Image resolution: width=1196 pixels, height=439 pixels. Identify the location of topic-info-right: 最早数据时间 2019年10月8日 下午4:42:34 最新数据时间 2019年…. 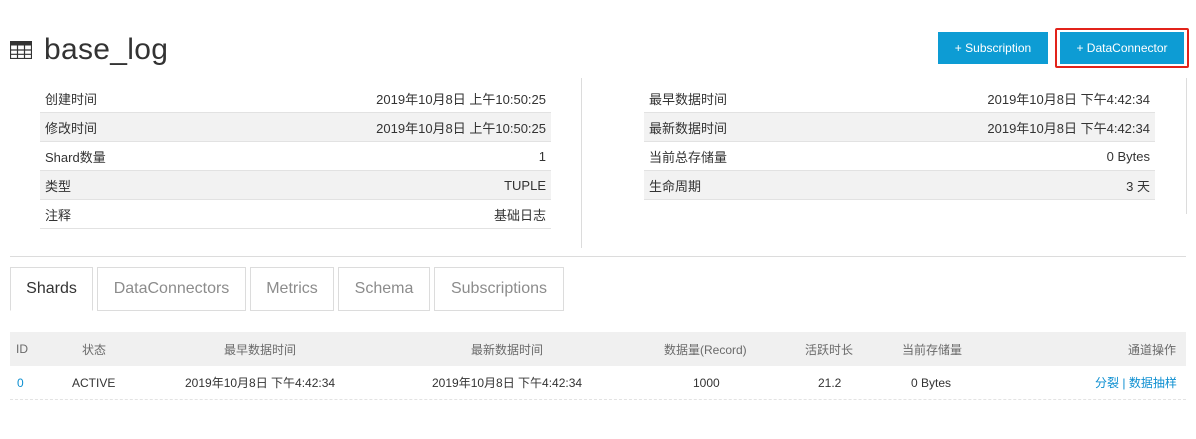
(899, 142).